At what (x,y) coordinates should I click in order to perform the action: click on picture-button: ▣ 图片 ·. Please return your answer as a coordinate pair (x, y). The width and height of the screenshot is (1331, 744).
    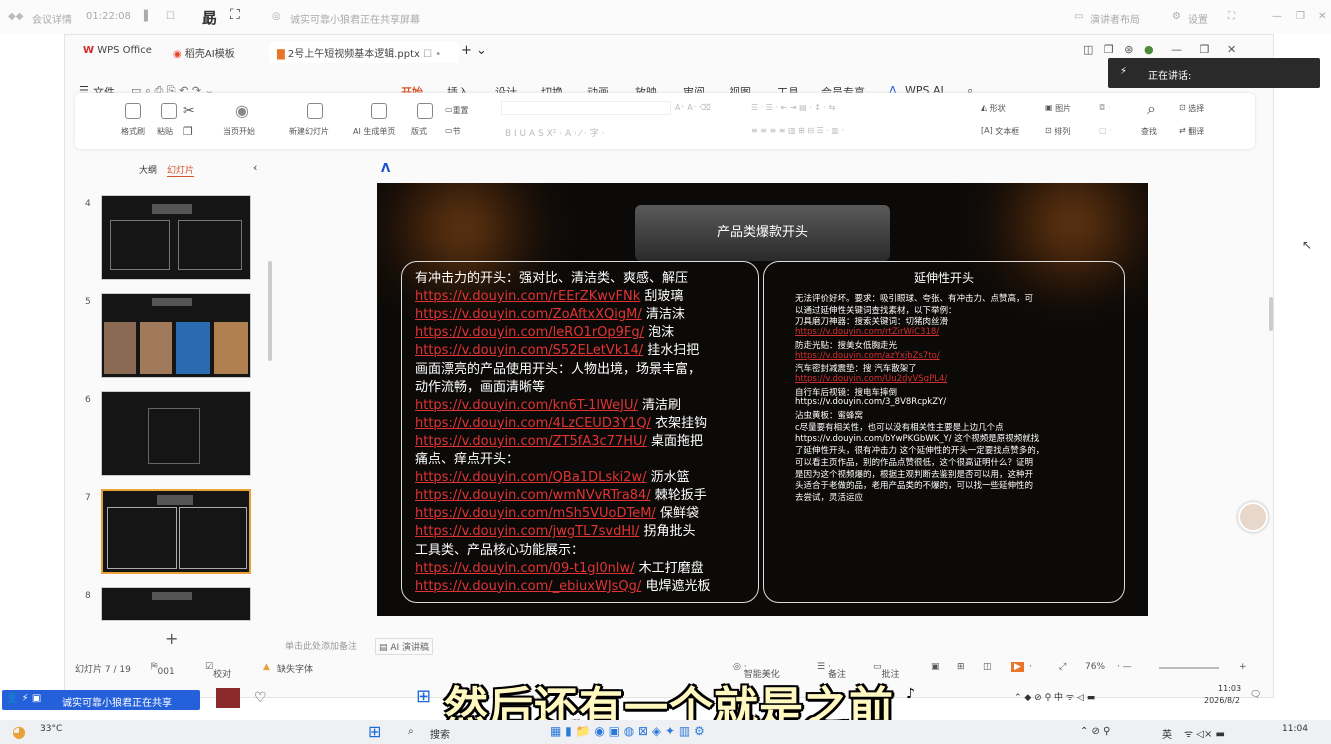
    Looking at the image, I should click on (1058, 108).